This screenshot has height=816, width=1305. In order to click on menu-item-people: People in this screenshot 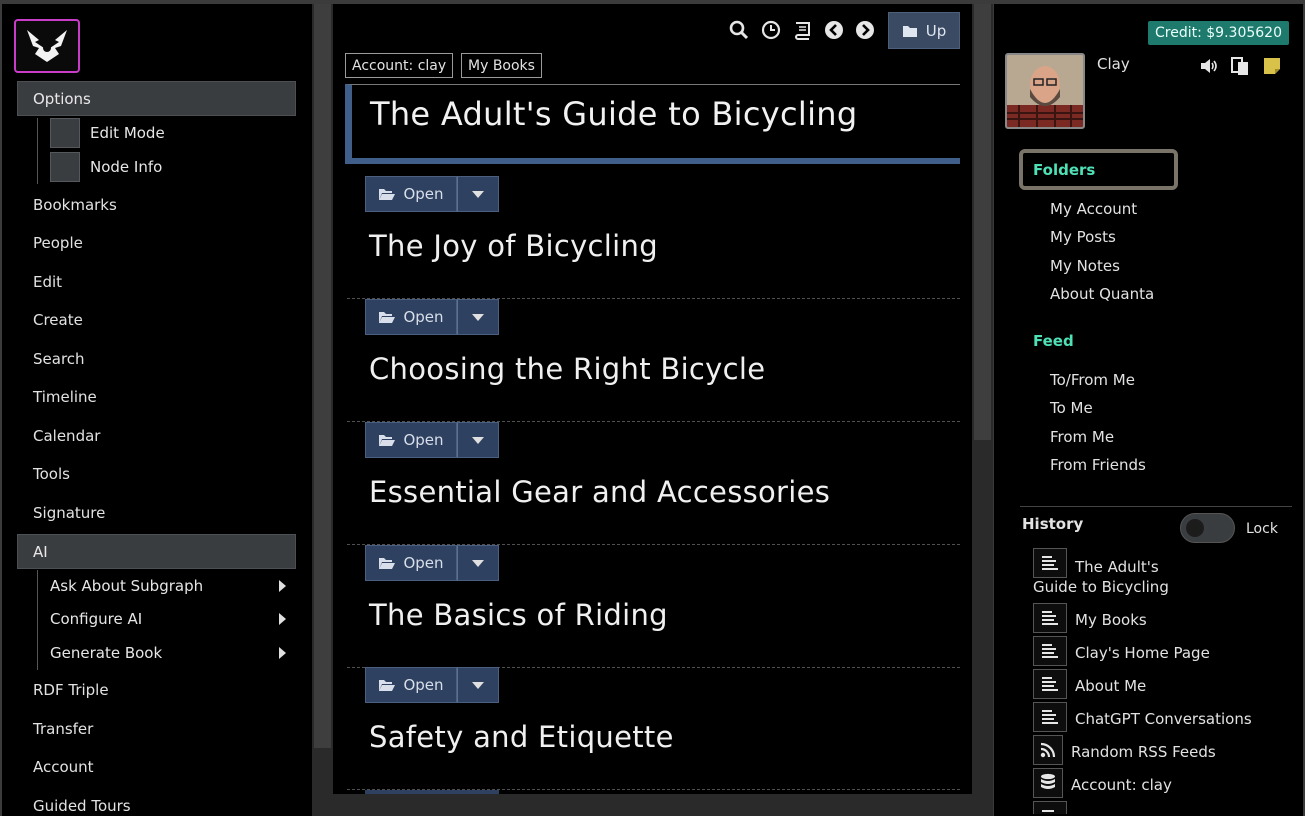, I will do `click(58, 243)`.